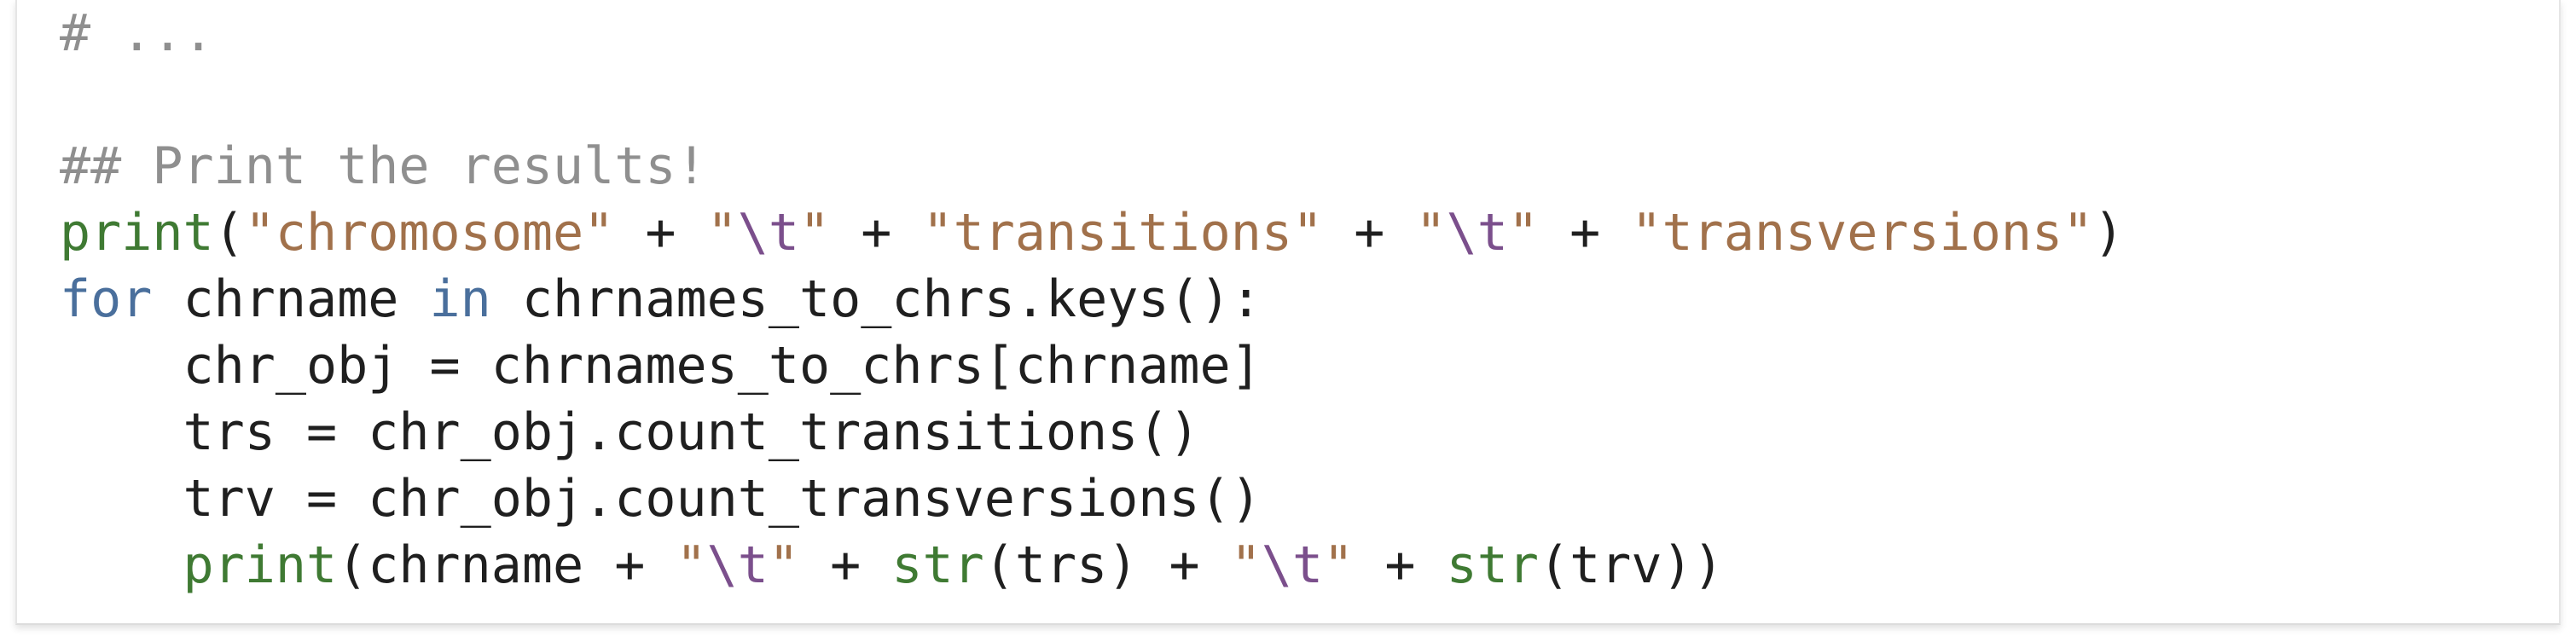  Describe the element at coordinates (661, 366) in the screenshot. I see `code-token-plain: chr_obj = chrnames_to_chrs[chrname]` at that location.